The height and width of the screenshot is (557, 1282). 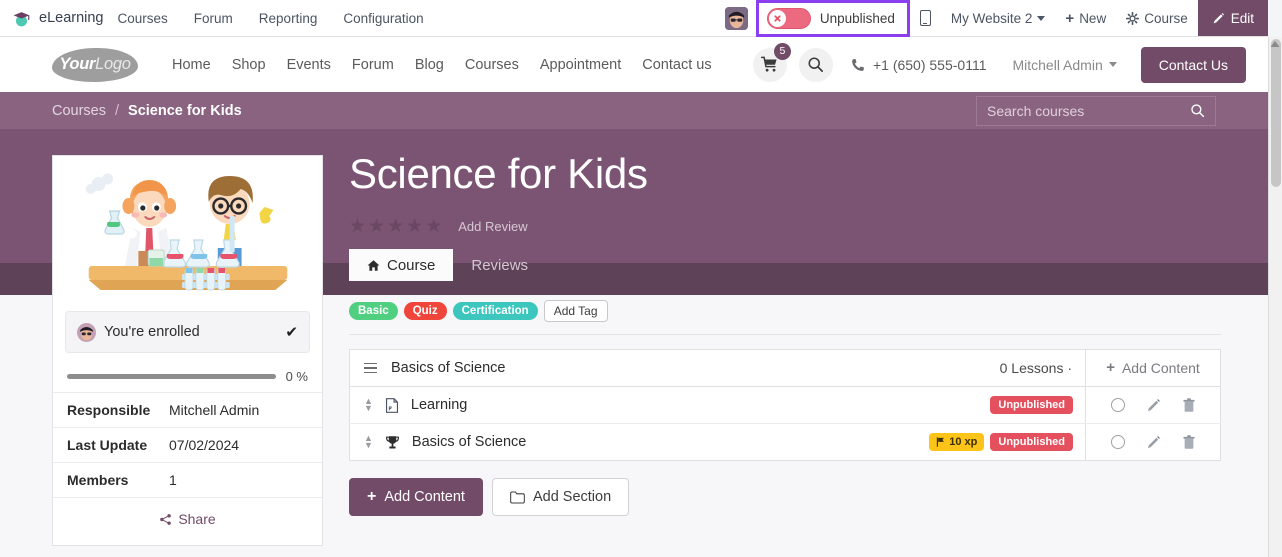 I want to click on course-action-buttons: + Add Content Add Section, so click(x=785, y=497).